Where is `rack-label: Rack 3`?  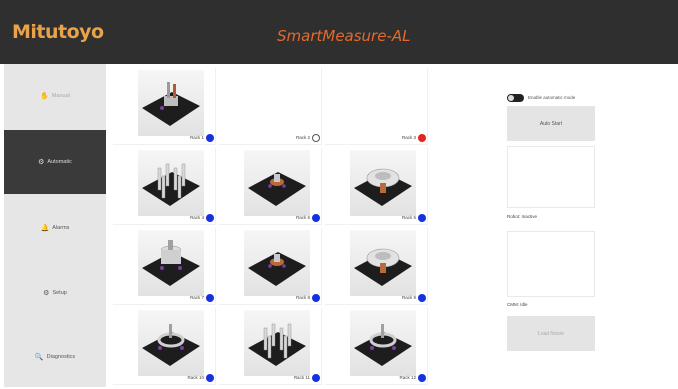
rack-label: Rack 3 is located at coordinates (408, 137).